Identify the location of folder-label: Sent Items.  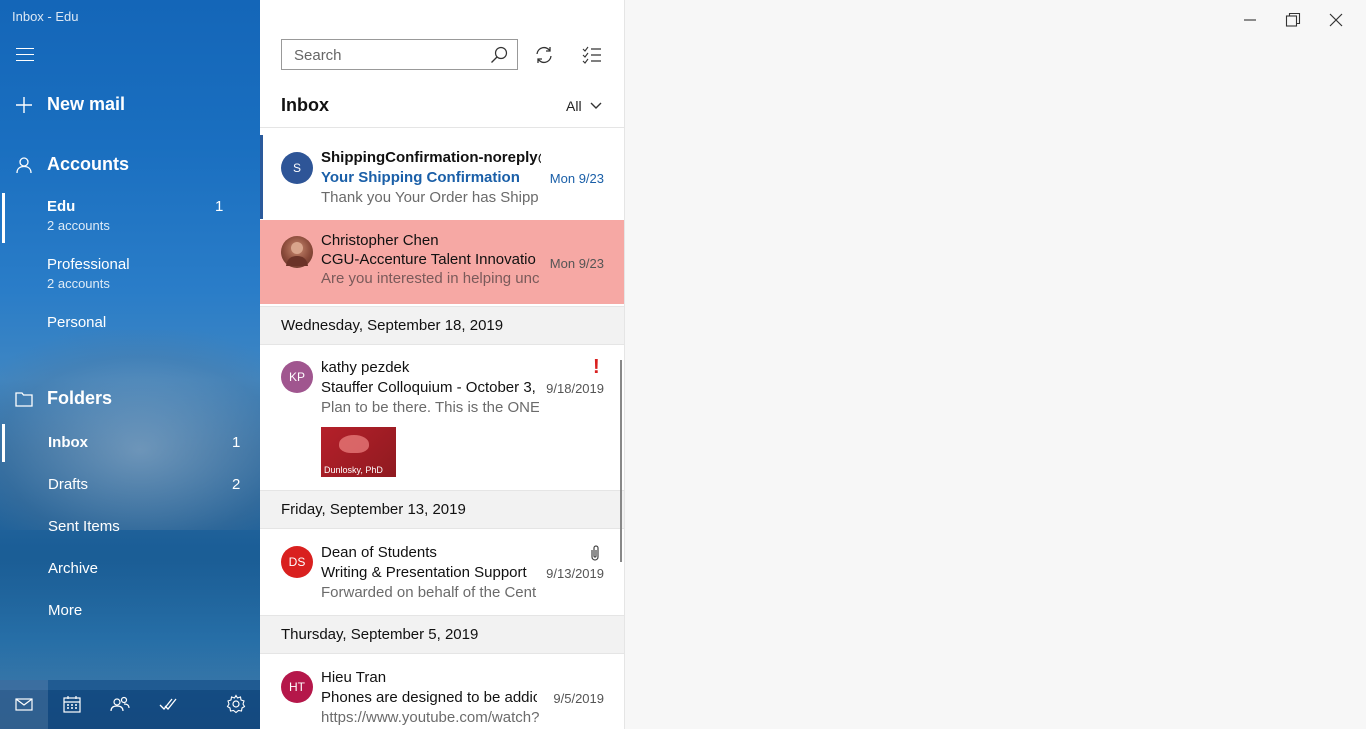
(84, 526).